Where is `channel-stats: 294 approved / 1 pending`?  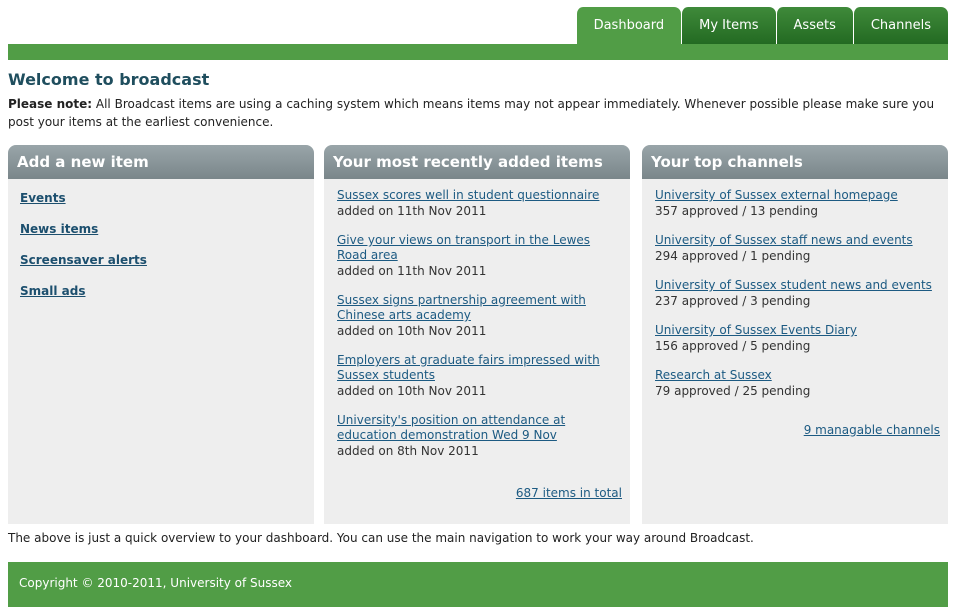
channel-stats: 294 approved / 1 pending is located at coordinates (733, 256).